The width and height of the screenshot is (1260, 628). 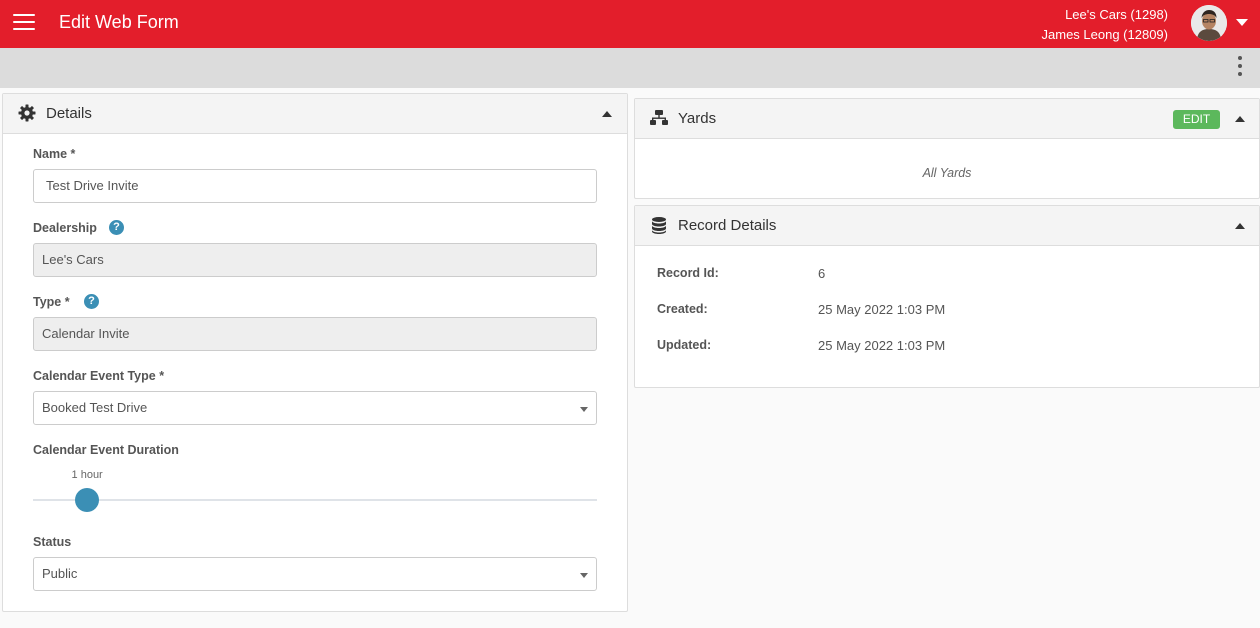 What do you see at coordinates (315, 500) in the screenshot?
I see `duration-slider-track` at bounding box center [315, 500].